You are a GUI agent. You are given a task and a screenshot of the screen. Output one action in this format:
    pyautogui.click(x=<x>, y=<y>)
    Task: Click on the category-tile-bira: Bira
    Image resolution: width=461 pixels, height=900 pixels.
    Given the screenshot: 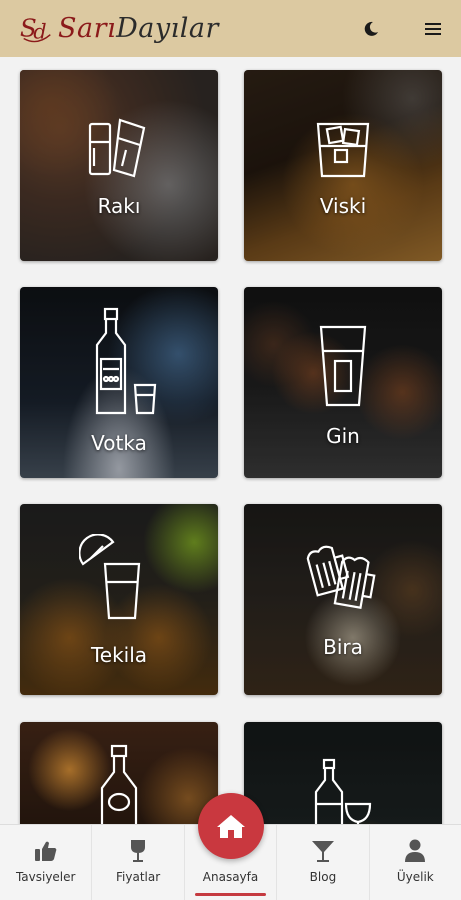 What is the action you would take?
    pyautogui.click(x=343, y=599)
    